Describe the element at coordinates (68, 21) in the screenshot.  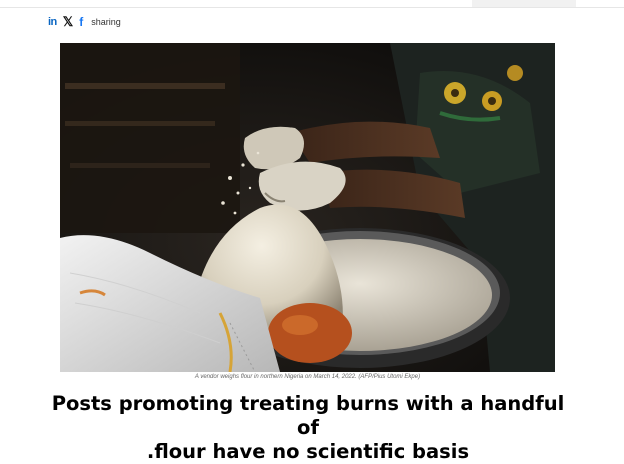
I see `x-icon: 𝕏` at that location.